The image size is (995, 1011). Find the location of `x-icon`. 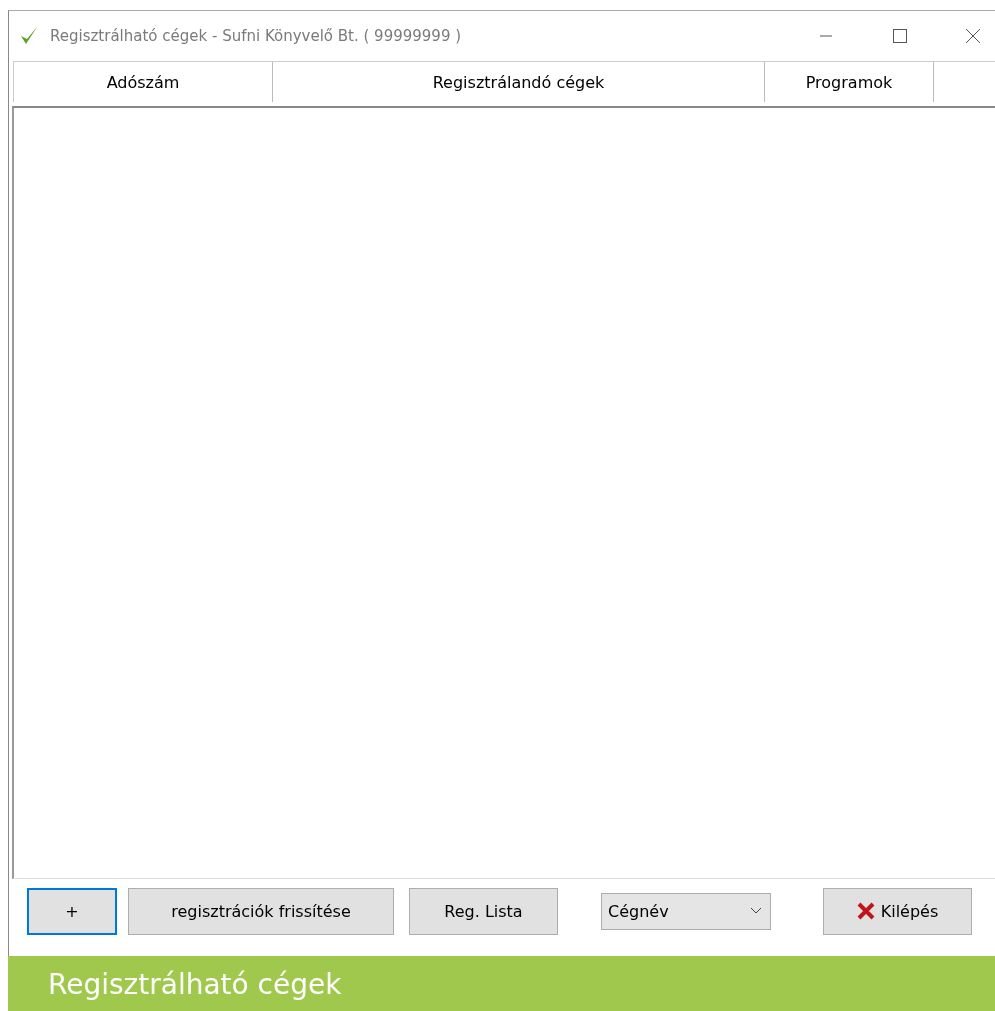

x-icon is located at coordinates (865, 911).